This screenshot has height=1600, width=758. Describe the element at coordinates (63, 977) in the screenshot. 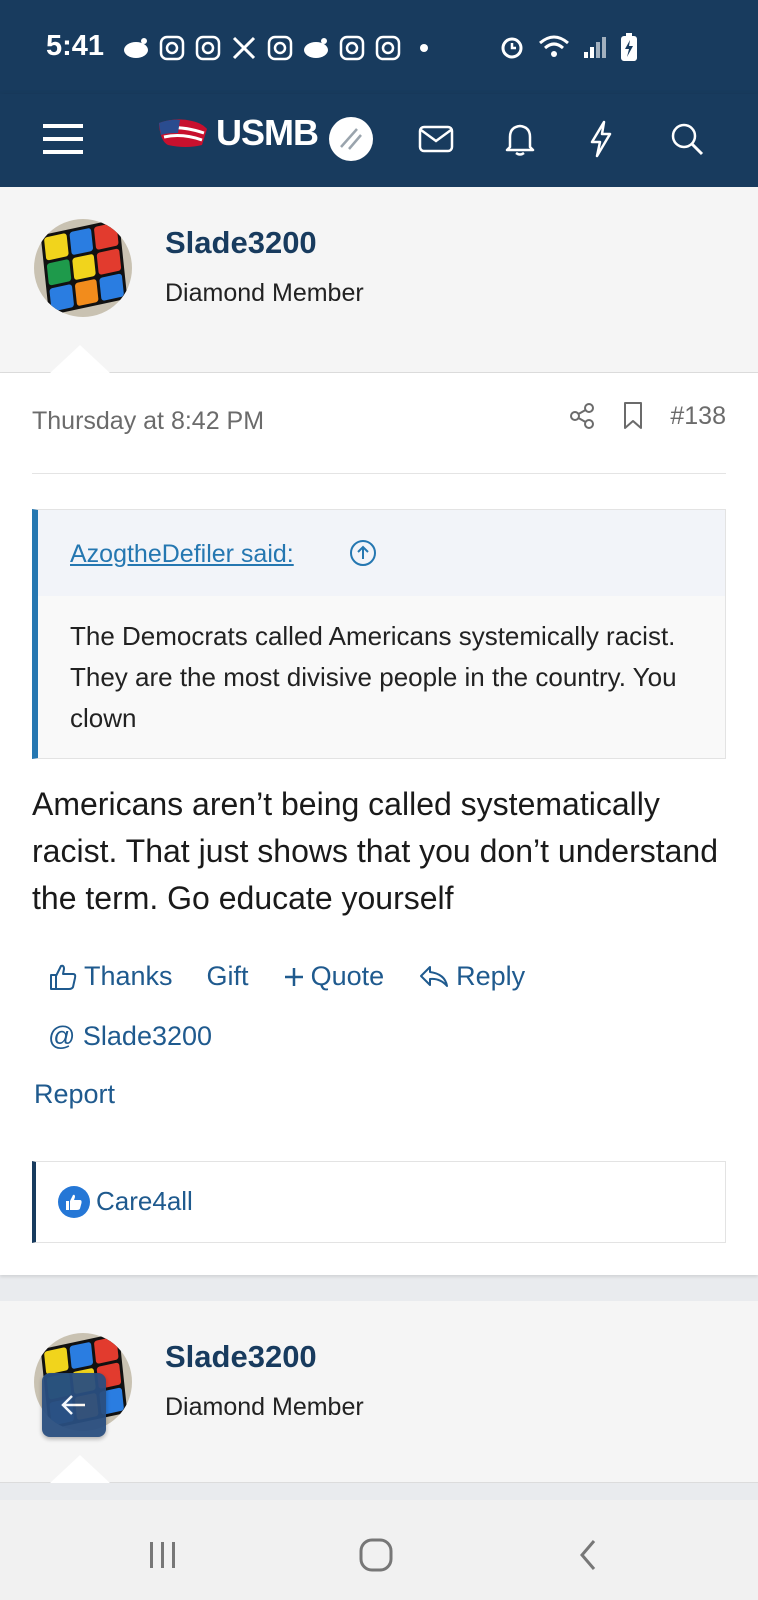

I see `thumbs-up-icon` at that location.